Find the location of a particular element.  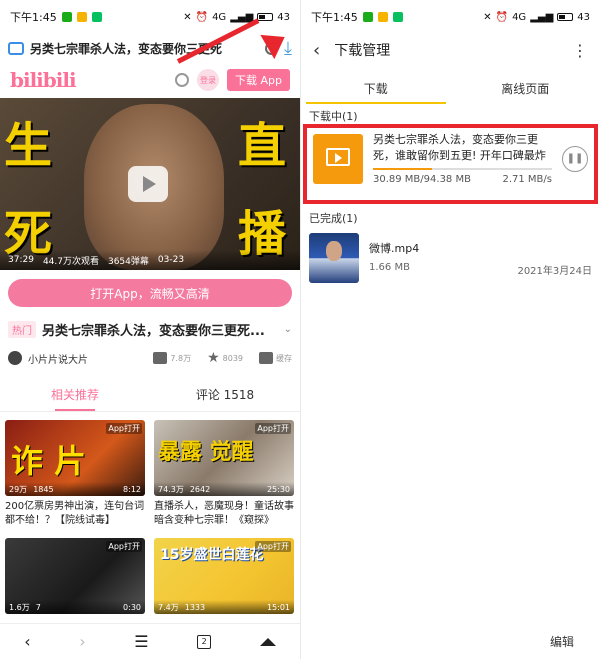

chevron-down-icon: ⌄ is located at coordinates (288, 329).